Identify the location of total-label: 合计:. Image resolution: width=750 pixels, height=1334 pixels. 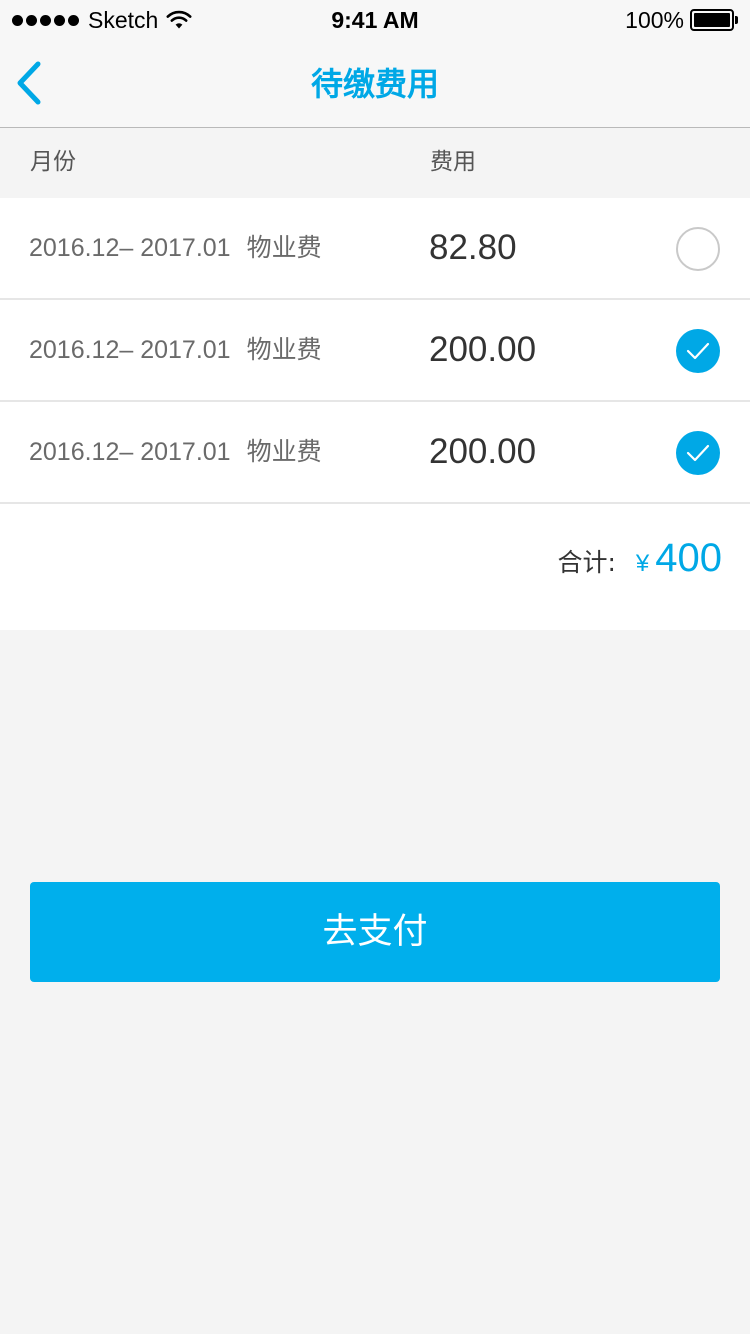
(586, 562).